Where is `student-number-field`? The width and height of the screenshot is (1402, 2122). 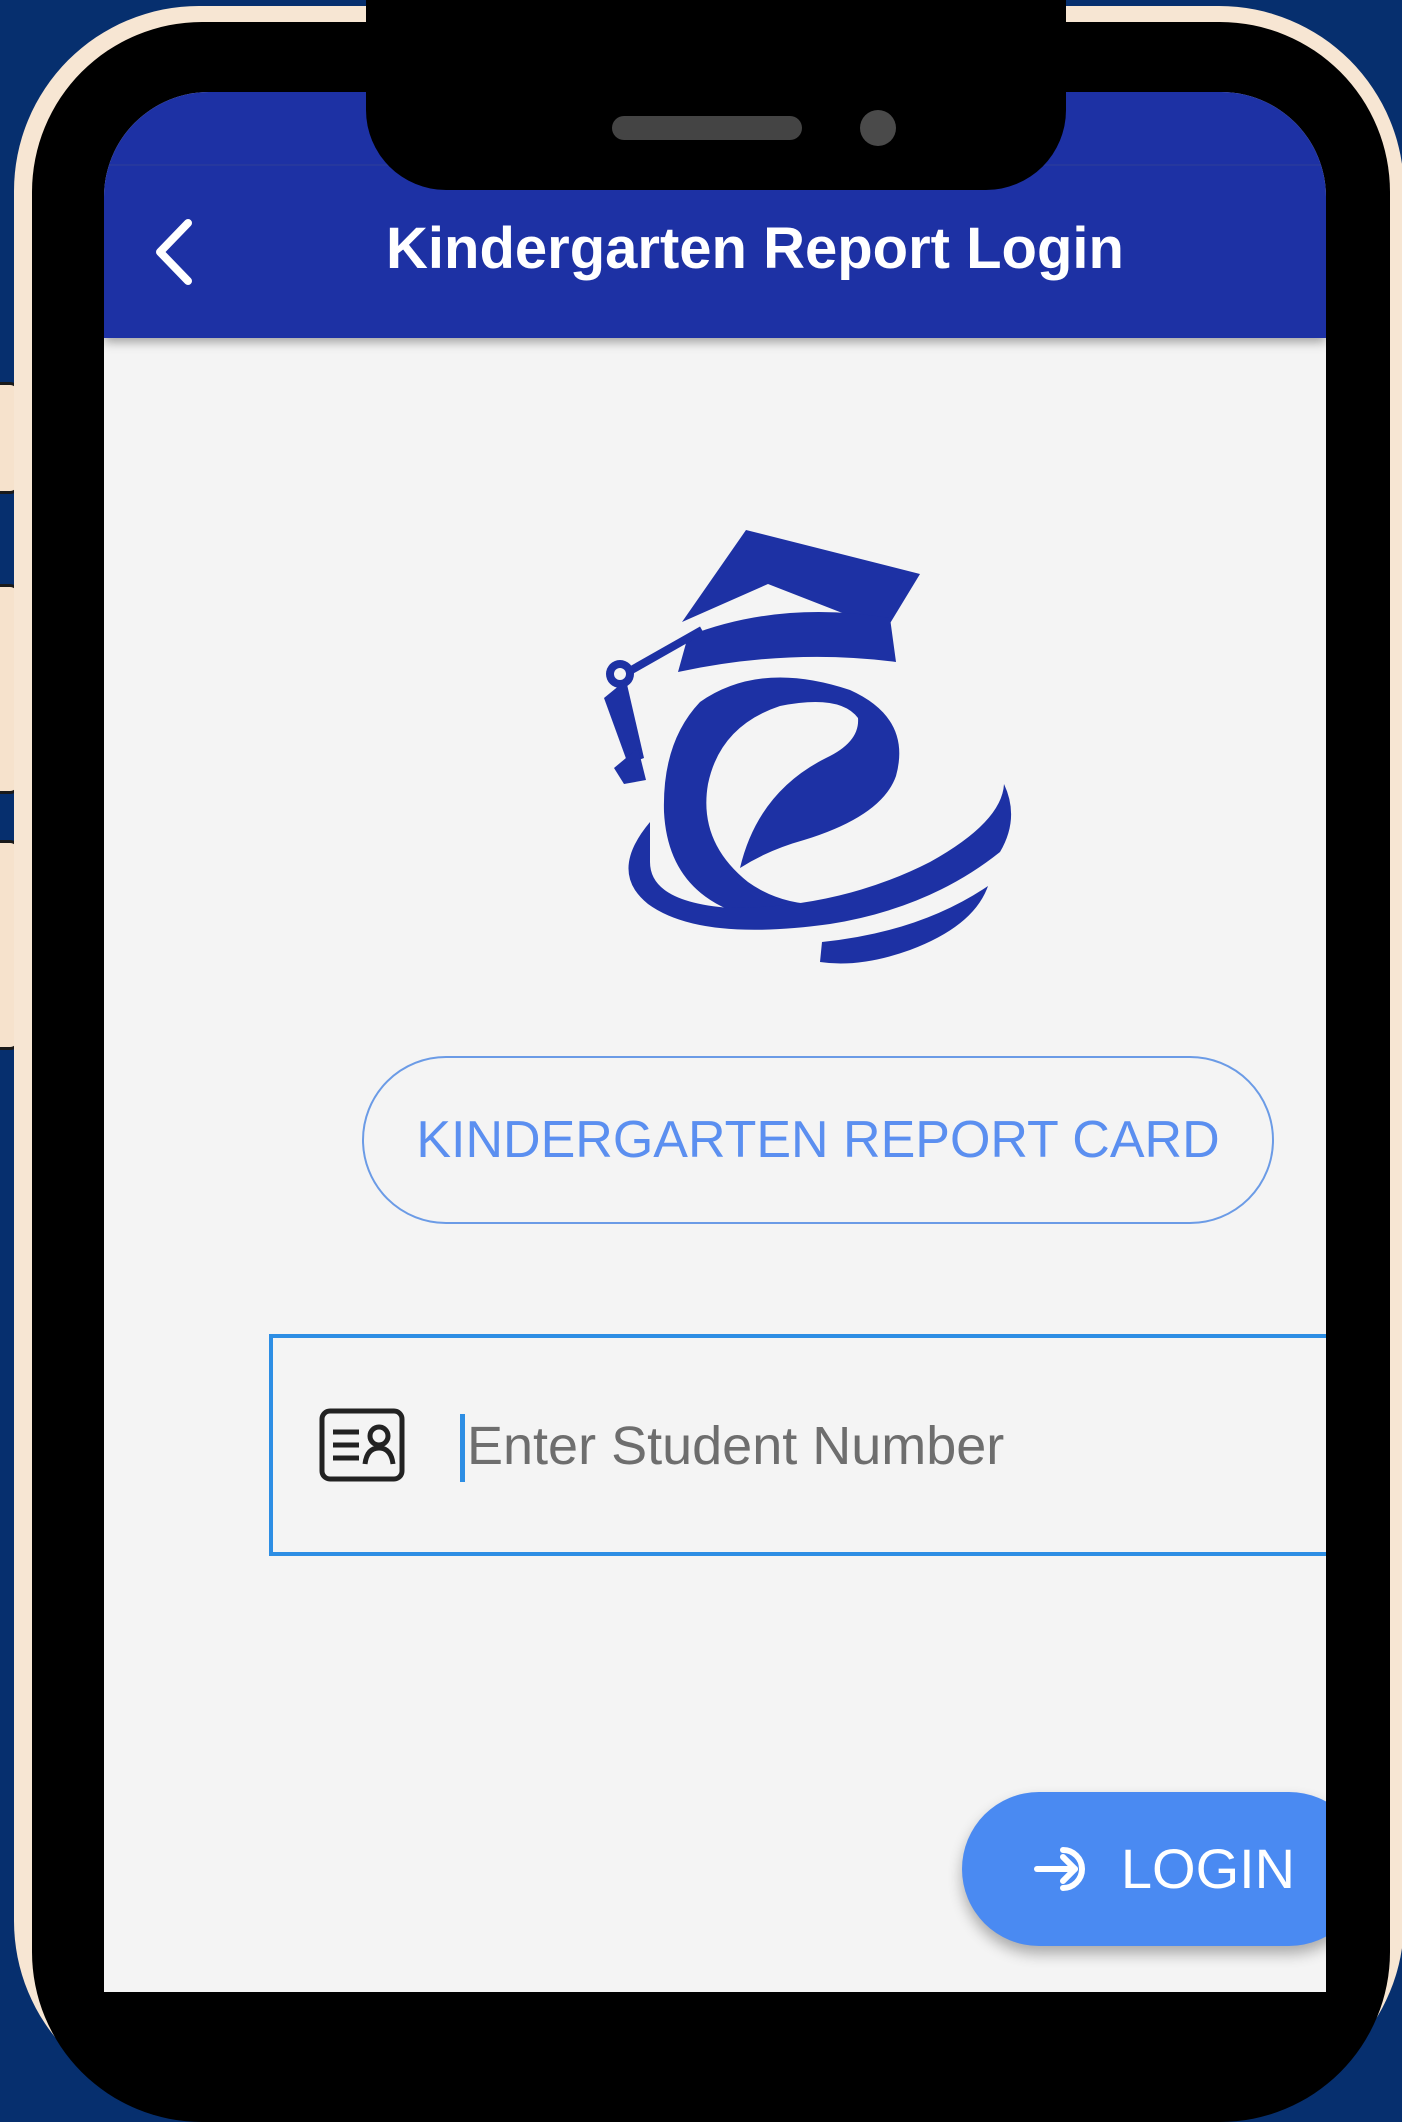
student-number-field is located at coordinates (797, 1445).